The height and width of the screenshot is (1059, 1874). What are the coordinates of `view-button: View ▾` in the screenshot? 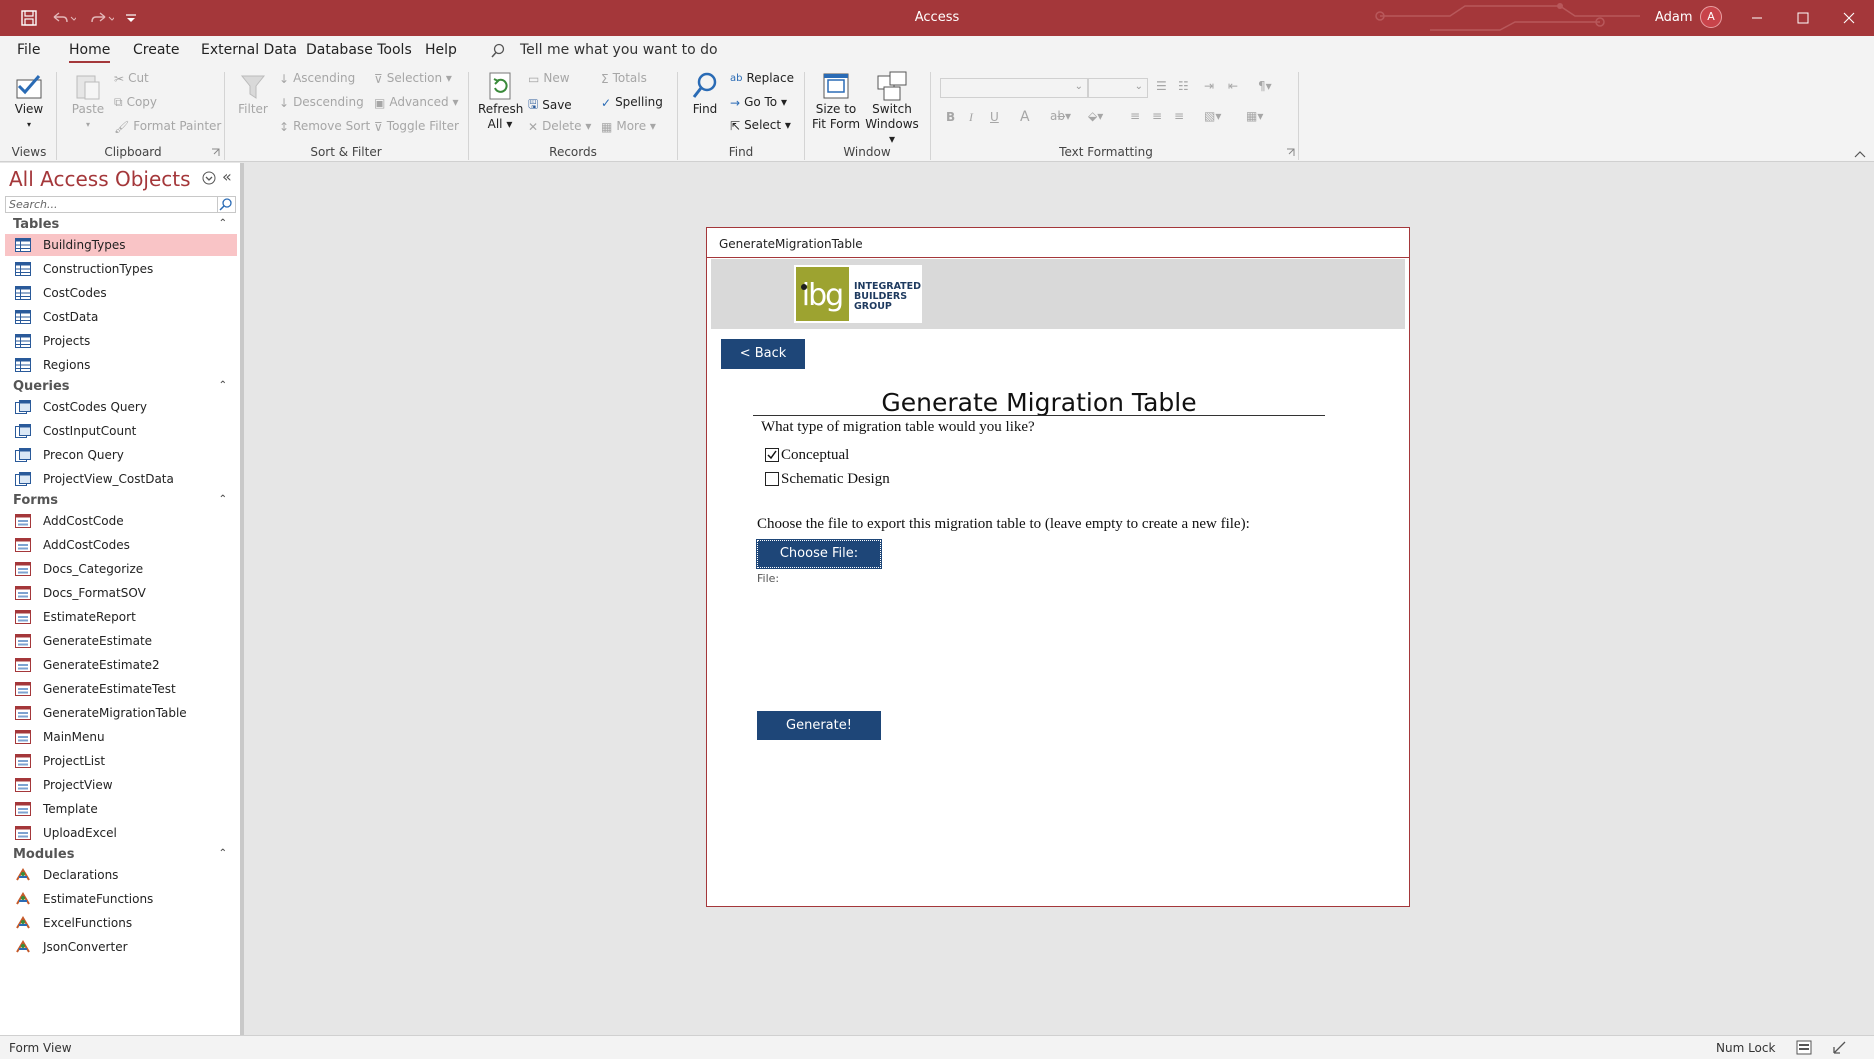 It's located at (29, 101).